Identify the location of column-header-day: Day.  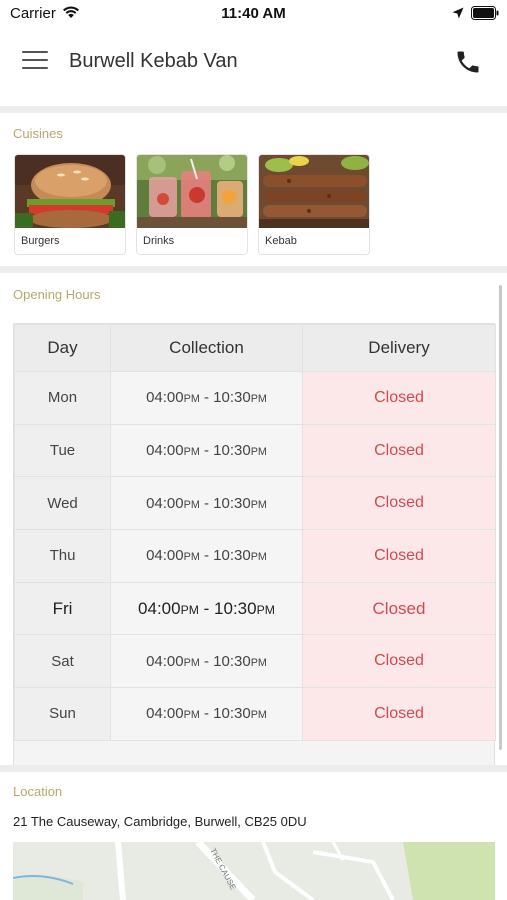
(62, 348).